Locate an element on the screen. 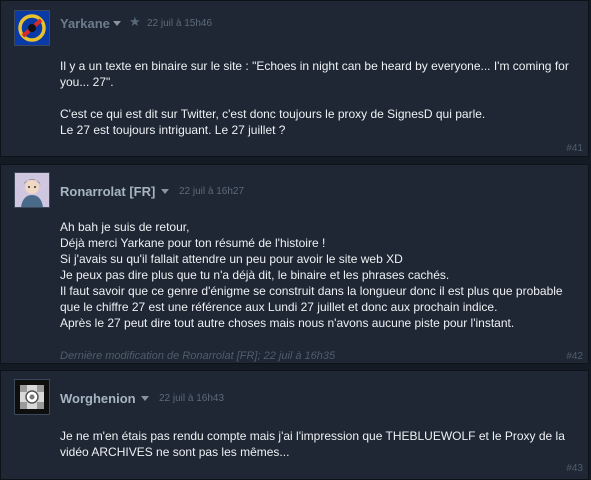 This screenshot has width=591, height=480. post-number: #43 is located at coordinates (574, 468).